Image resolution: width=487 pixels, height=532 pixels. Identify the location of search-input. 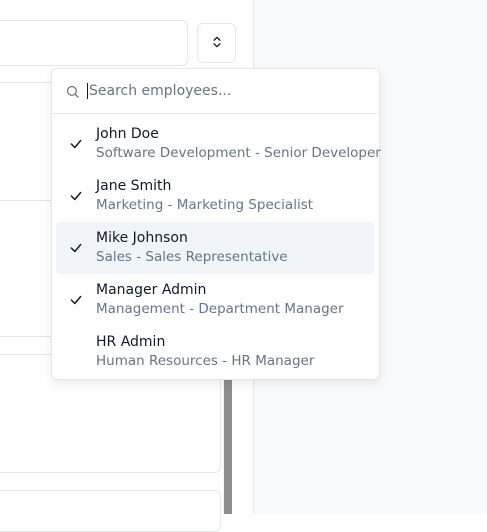
(223, 91).